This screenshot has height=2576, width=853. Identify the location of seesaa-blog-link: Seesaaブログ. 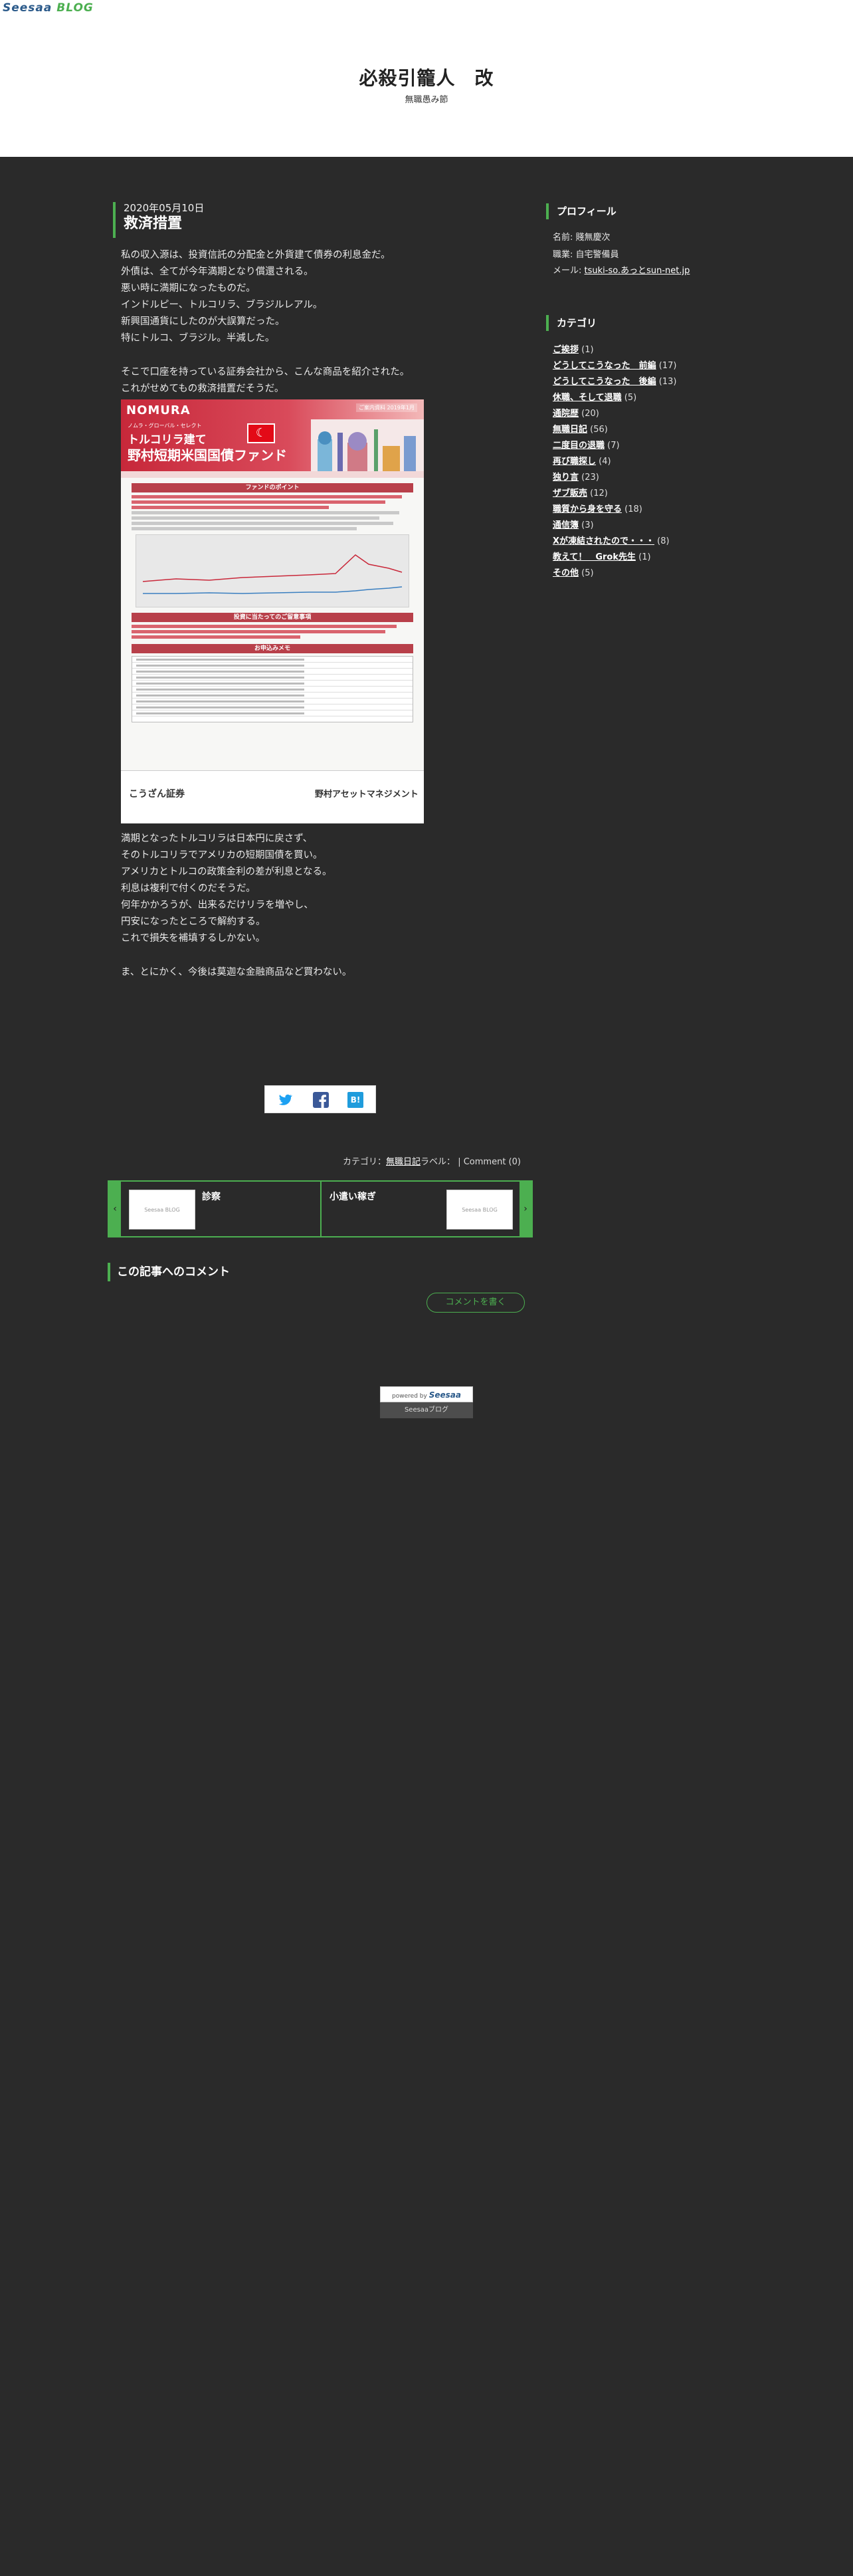
(427, 1410).